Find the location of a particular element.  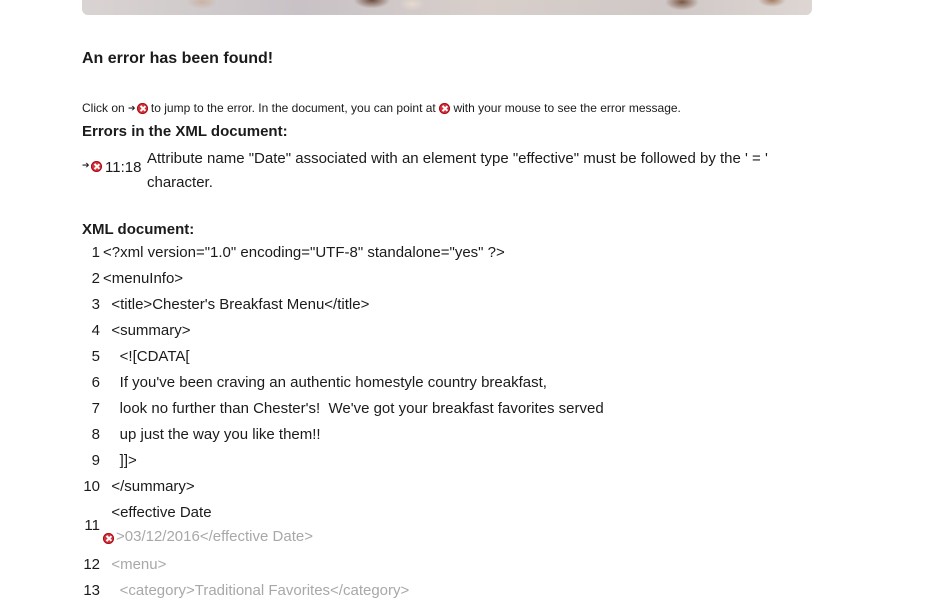

header-banner-image is located at coordinates (447, 7).